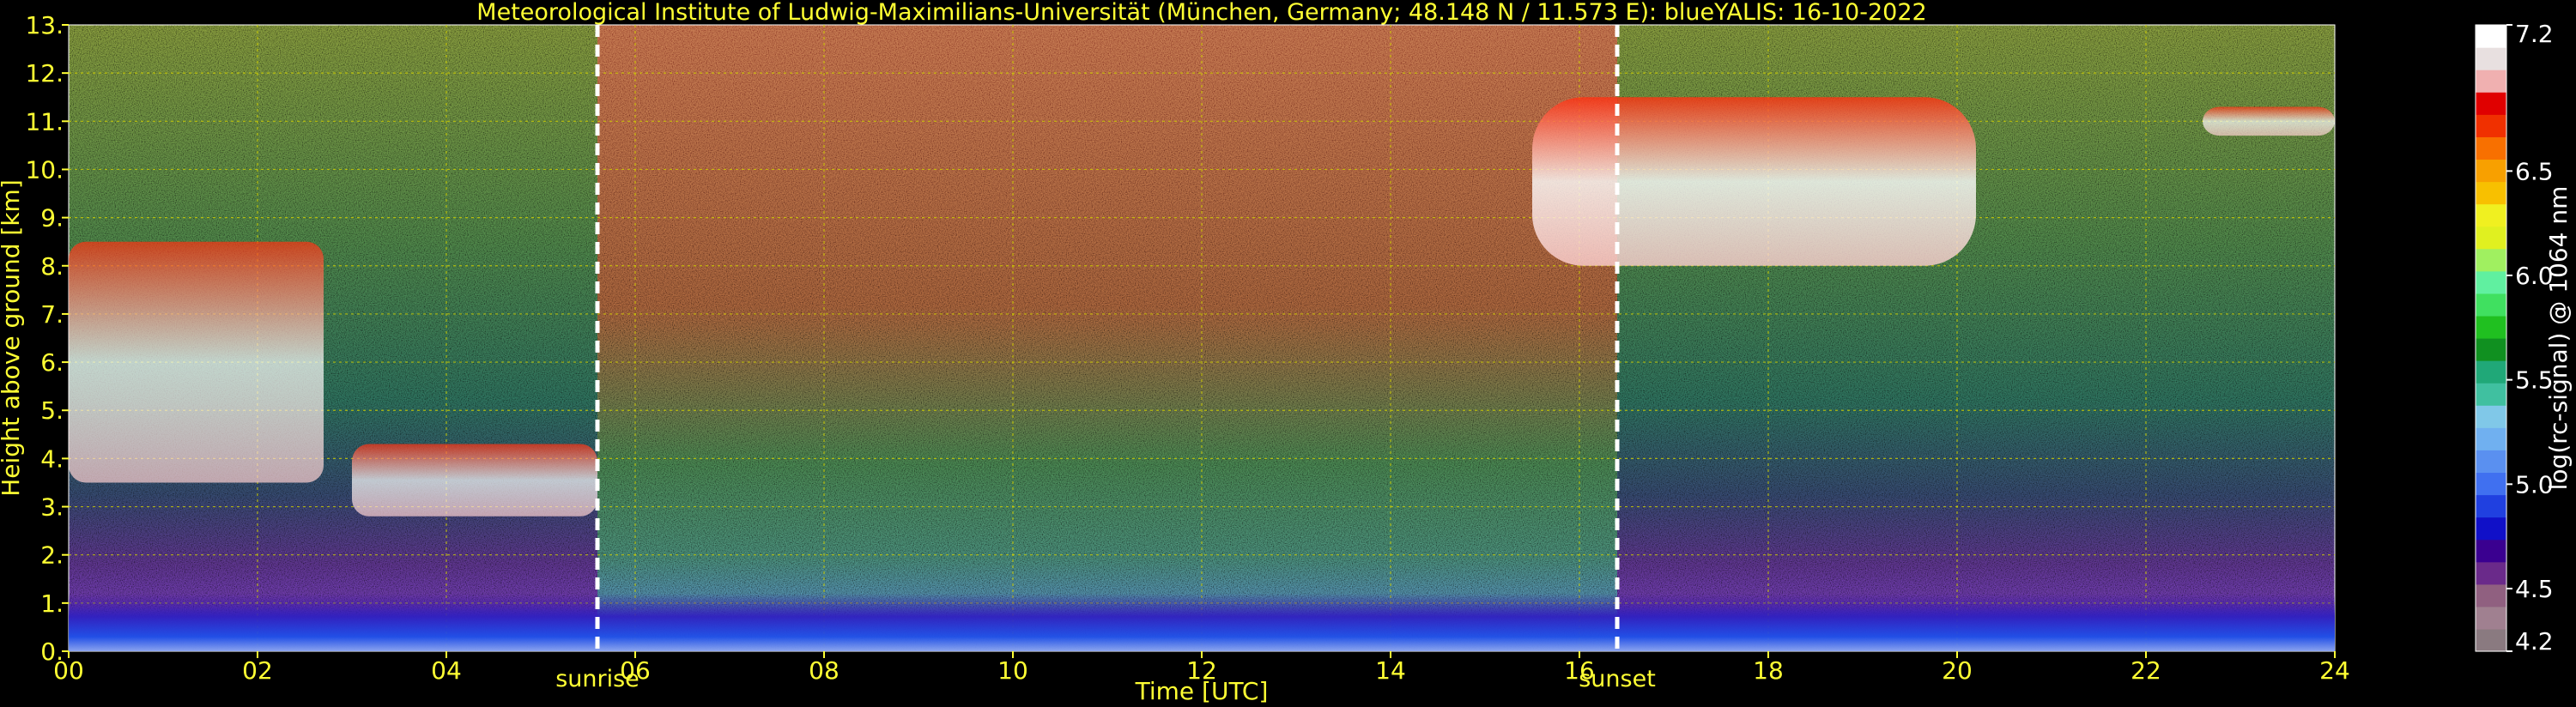 The height and width of the screenshot is (707, 2576). Describe the element at coordinates (1768, 670) in the screenshot. I see `x-tick-label: 18` at that location.